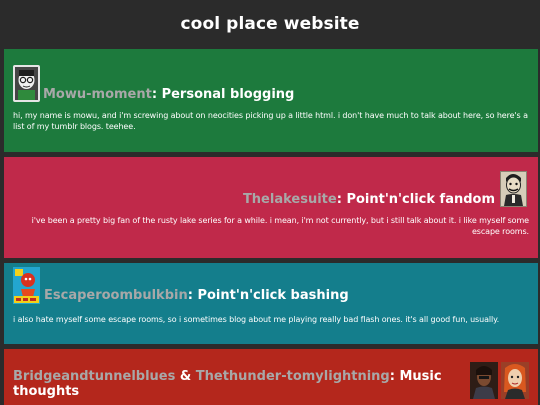  Describe the element at coordinates (94, 376) in the screenshot. I see `blog-user-link: Bridgeandtunnelblues` at that location.